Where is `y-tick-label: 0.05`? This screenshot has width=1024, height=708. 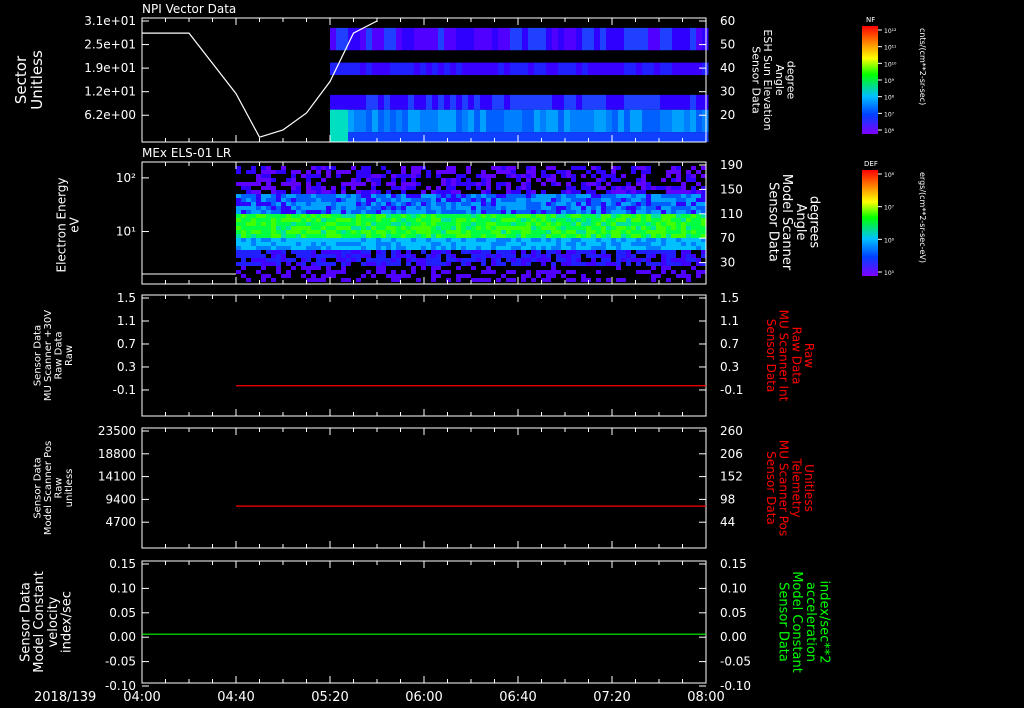
y-tick-label: 0.05 is located at coordinates (122, 613).